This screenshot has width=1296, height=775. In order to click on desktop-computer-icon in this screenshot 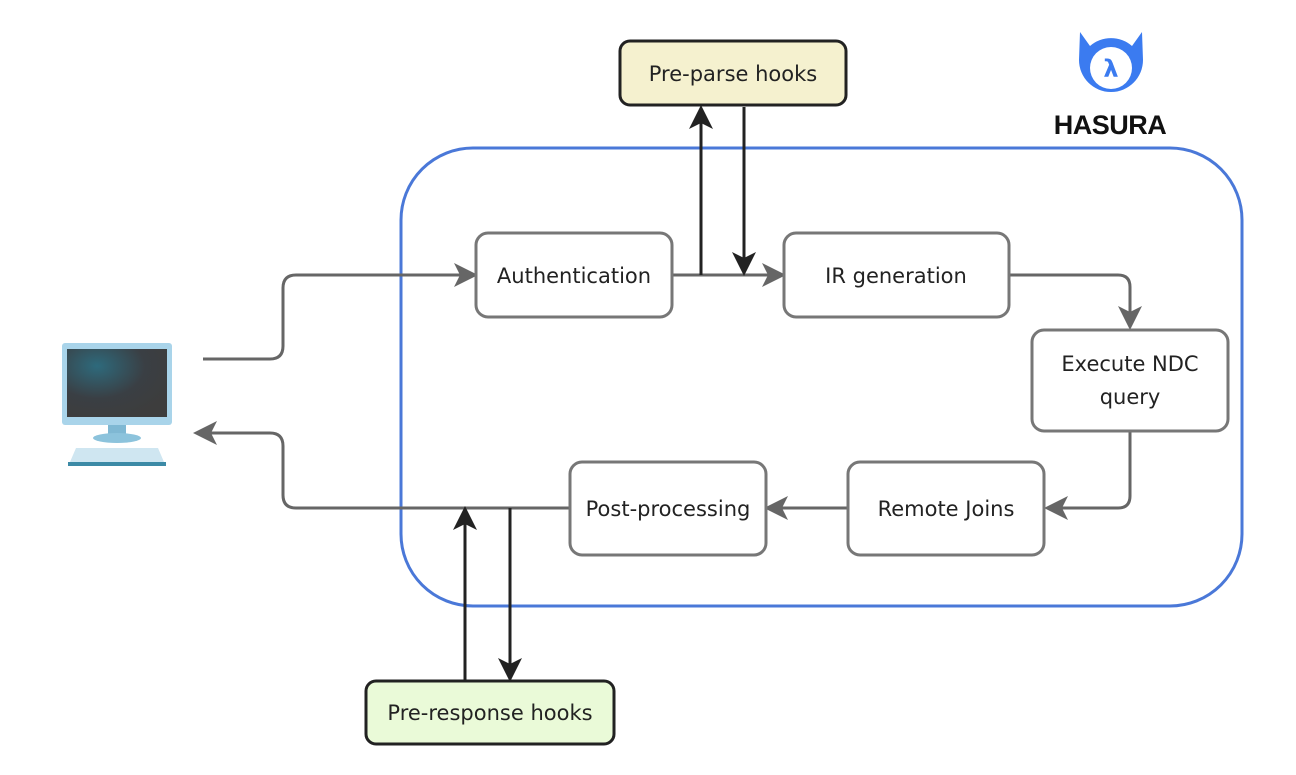, I will do `click(117, 404)`.